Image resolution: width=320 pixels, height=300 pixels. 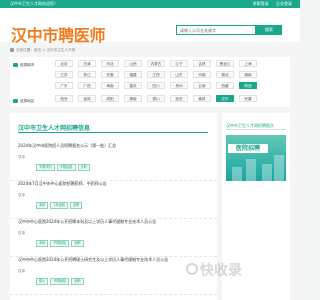 I want to click on job-tags: 不限学历 不限经验 全职, so click(x=64, y=162).